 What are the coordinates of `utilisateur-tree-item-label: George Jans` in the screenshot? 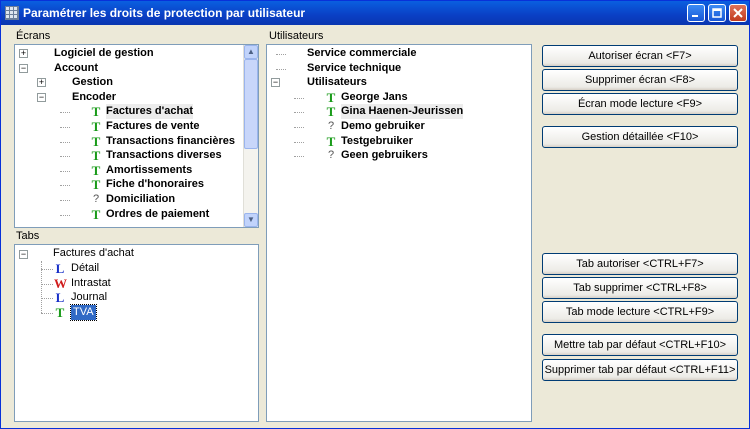 It's located at (374, 96).